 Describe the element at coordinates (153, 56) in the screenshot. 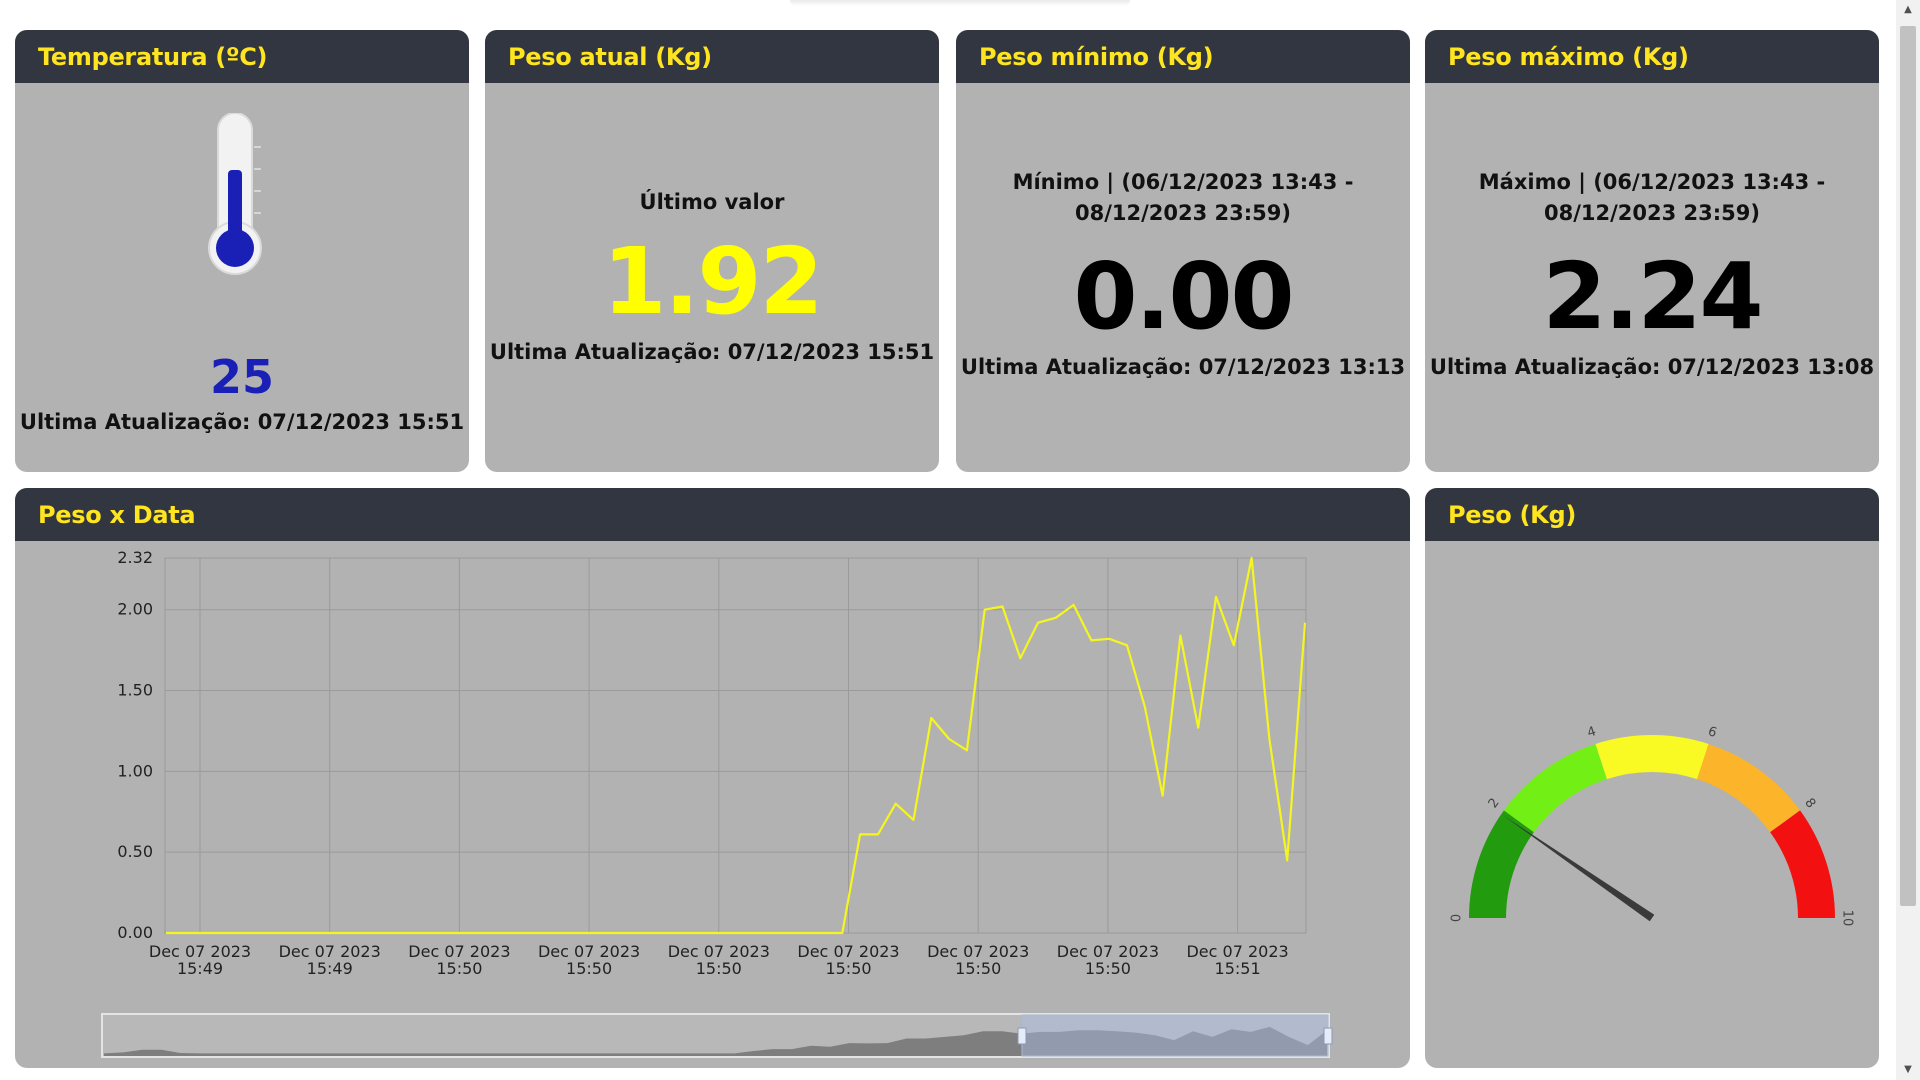

I see `temperature-title: Temperatura (ºC)` at that location.